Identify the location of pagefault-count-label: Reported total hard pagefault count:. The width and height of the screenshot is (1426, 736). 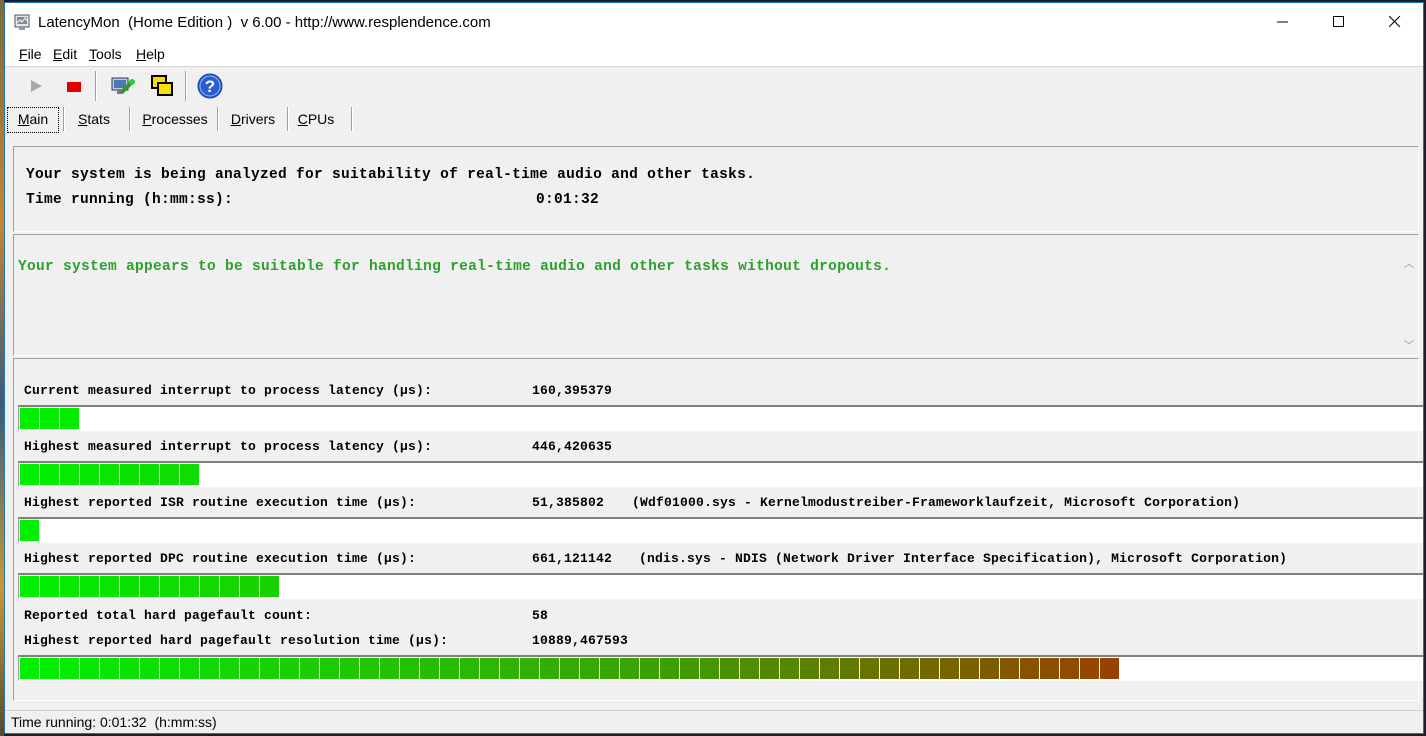
(168, 615).